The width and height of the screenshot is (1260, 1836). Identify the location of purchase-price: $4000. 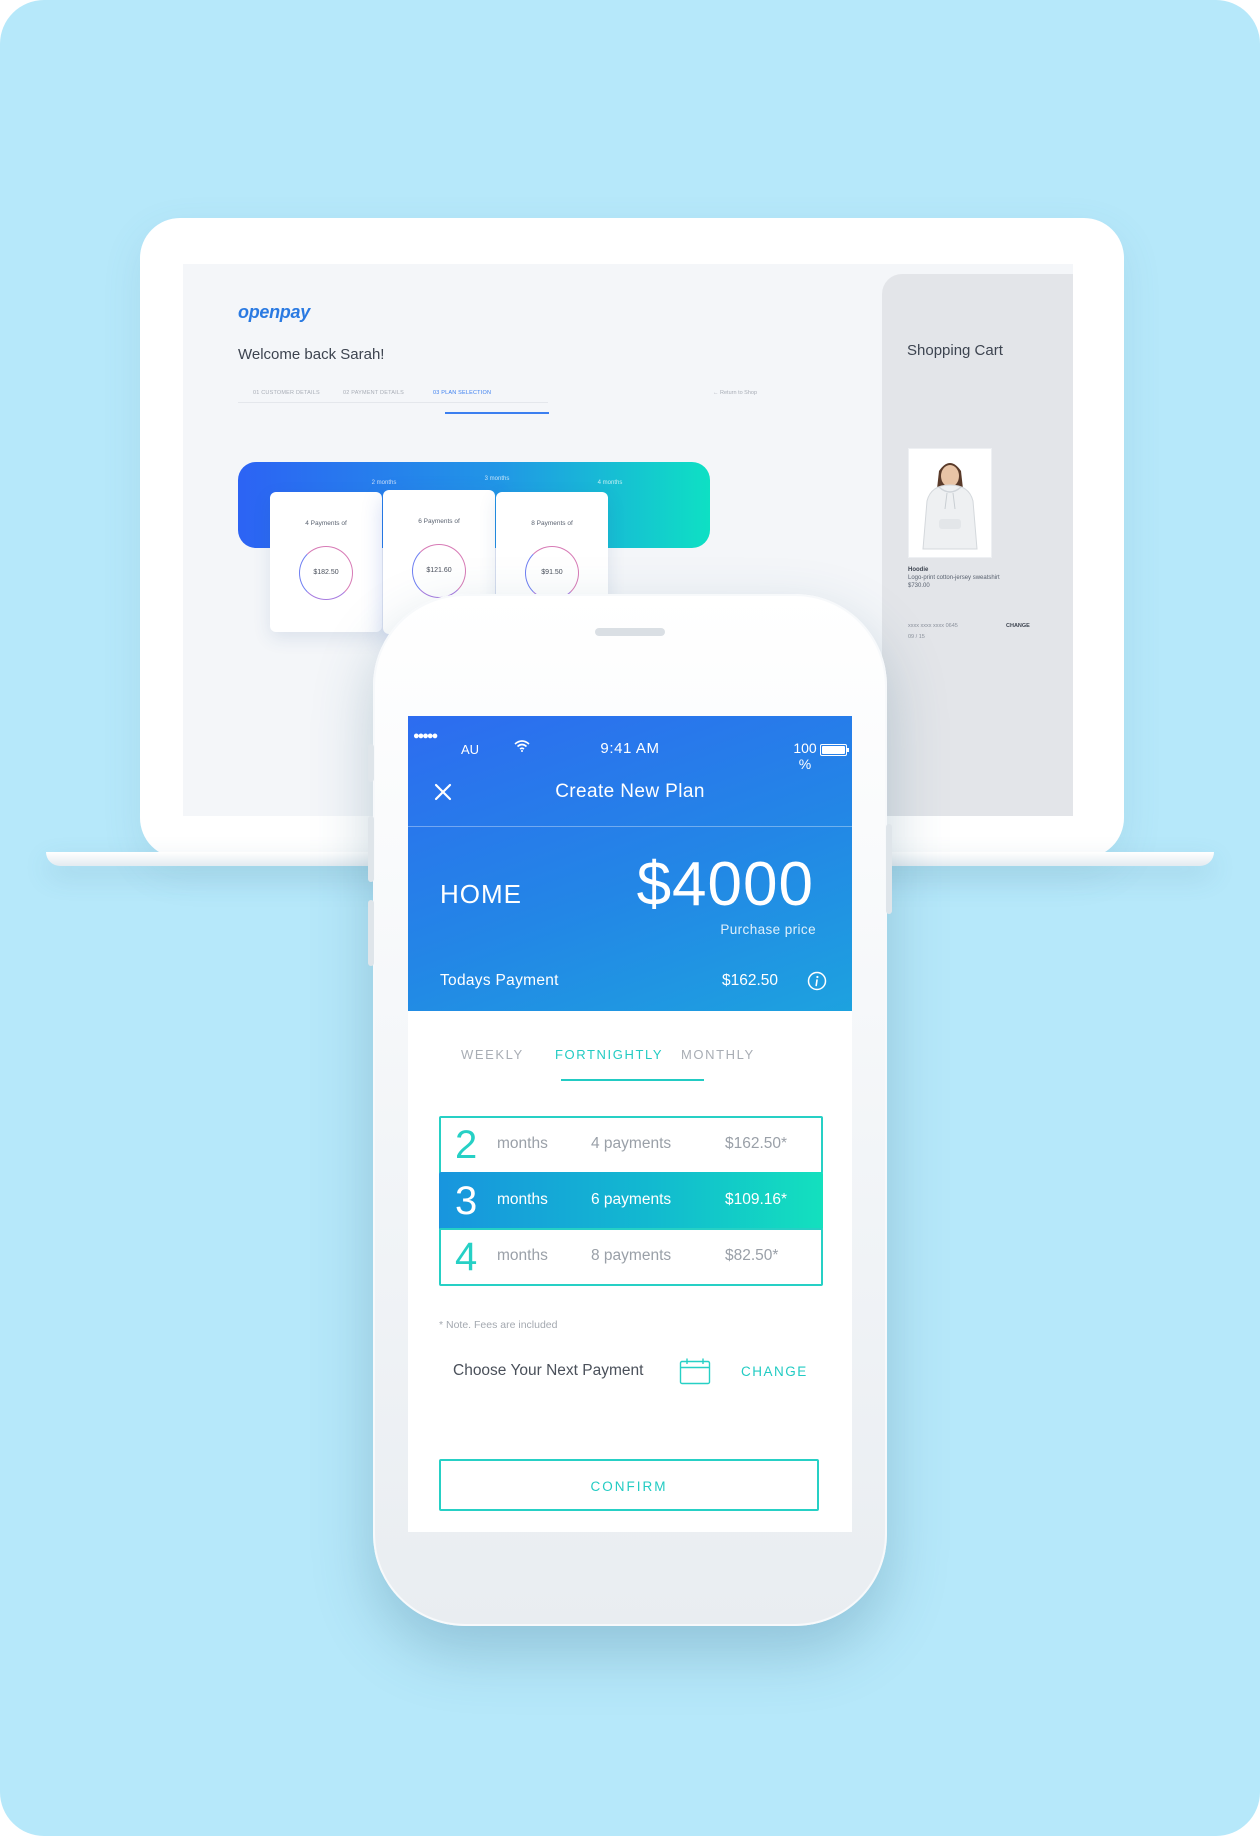
(725, 884).